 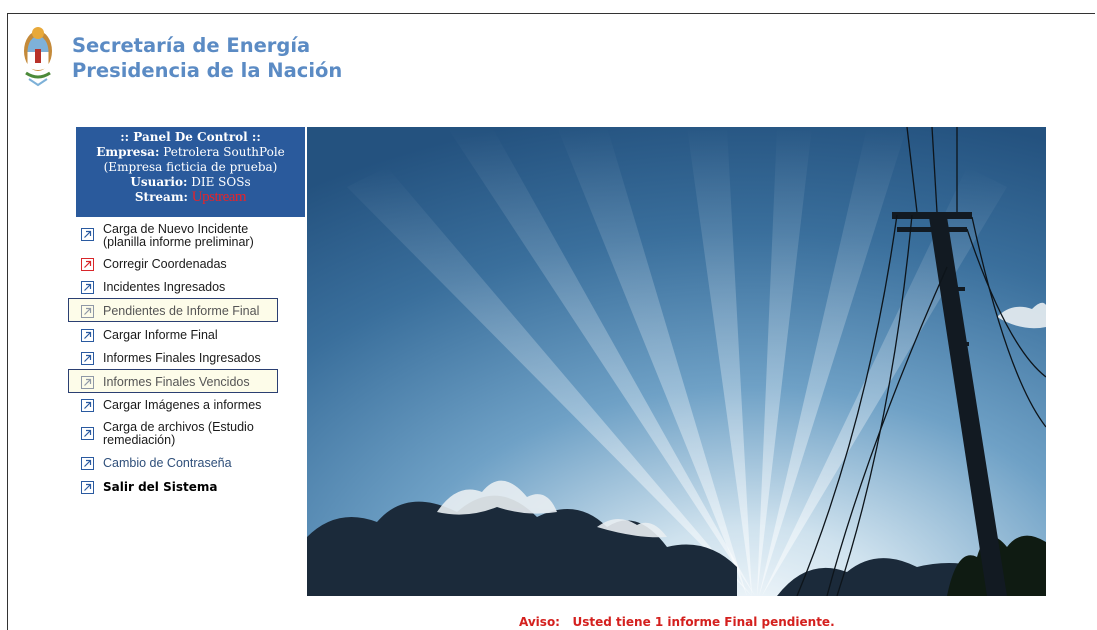 I want to click on user-value: DIE SOSs, so click(x=221, y=182).